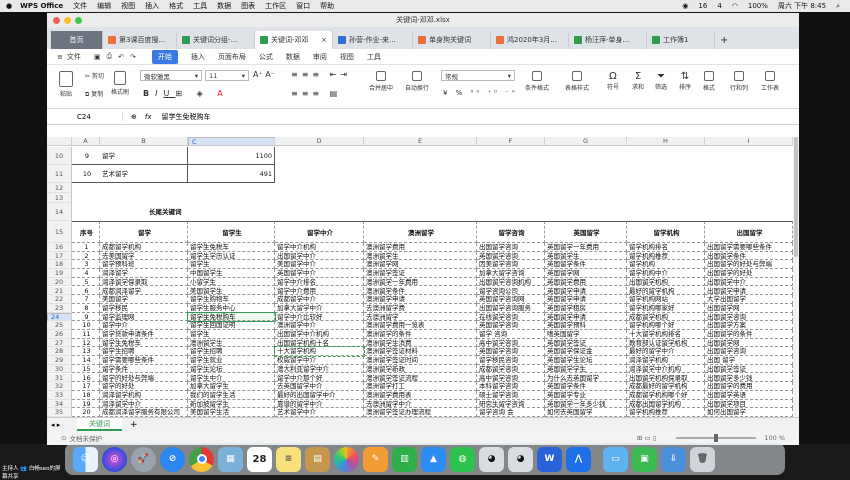  What do you see at coordinates (838, 6) in the screenshot?
I see `search-icon: ⌕` at bounding box center [838, 6].